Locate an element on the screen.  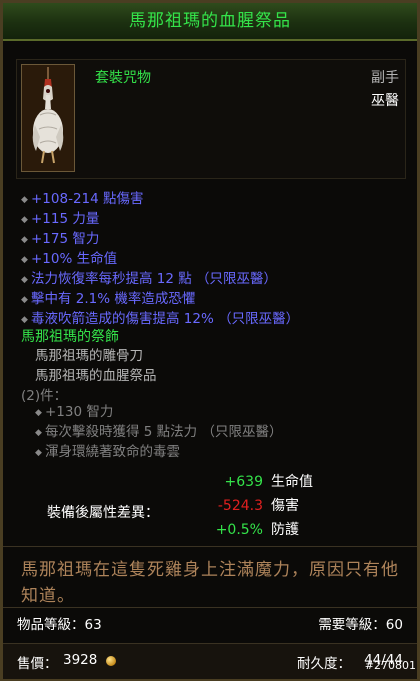
affix-line: ◆ +10% 生命值 is located at coordinates (160, 259).